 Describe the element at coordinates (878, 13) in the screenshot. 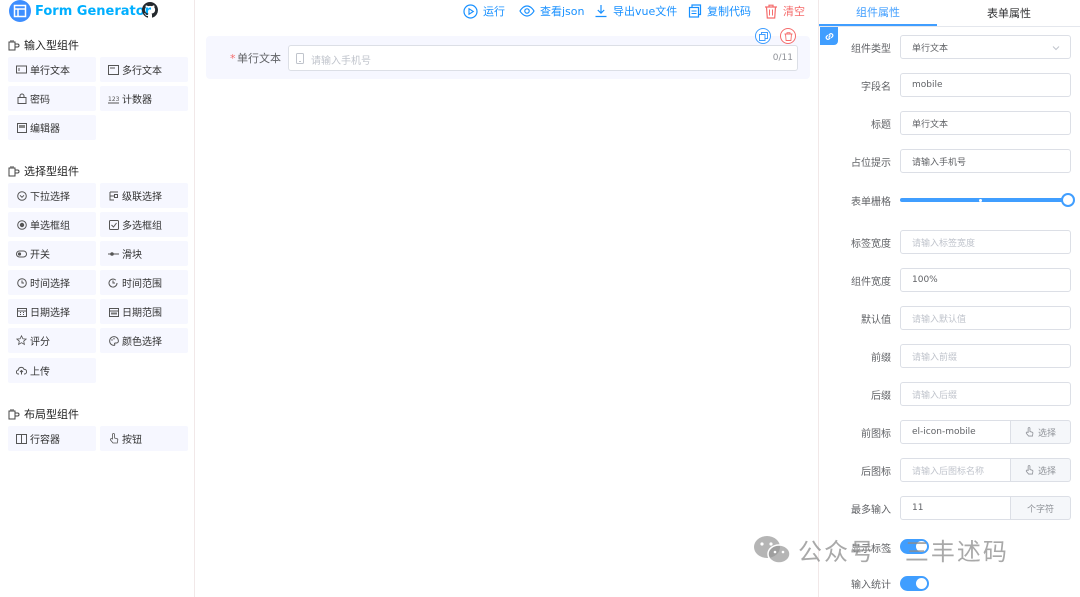

I see `tab-component-props: 组件属性` at that location.